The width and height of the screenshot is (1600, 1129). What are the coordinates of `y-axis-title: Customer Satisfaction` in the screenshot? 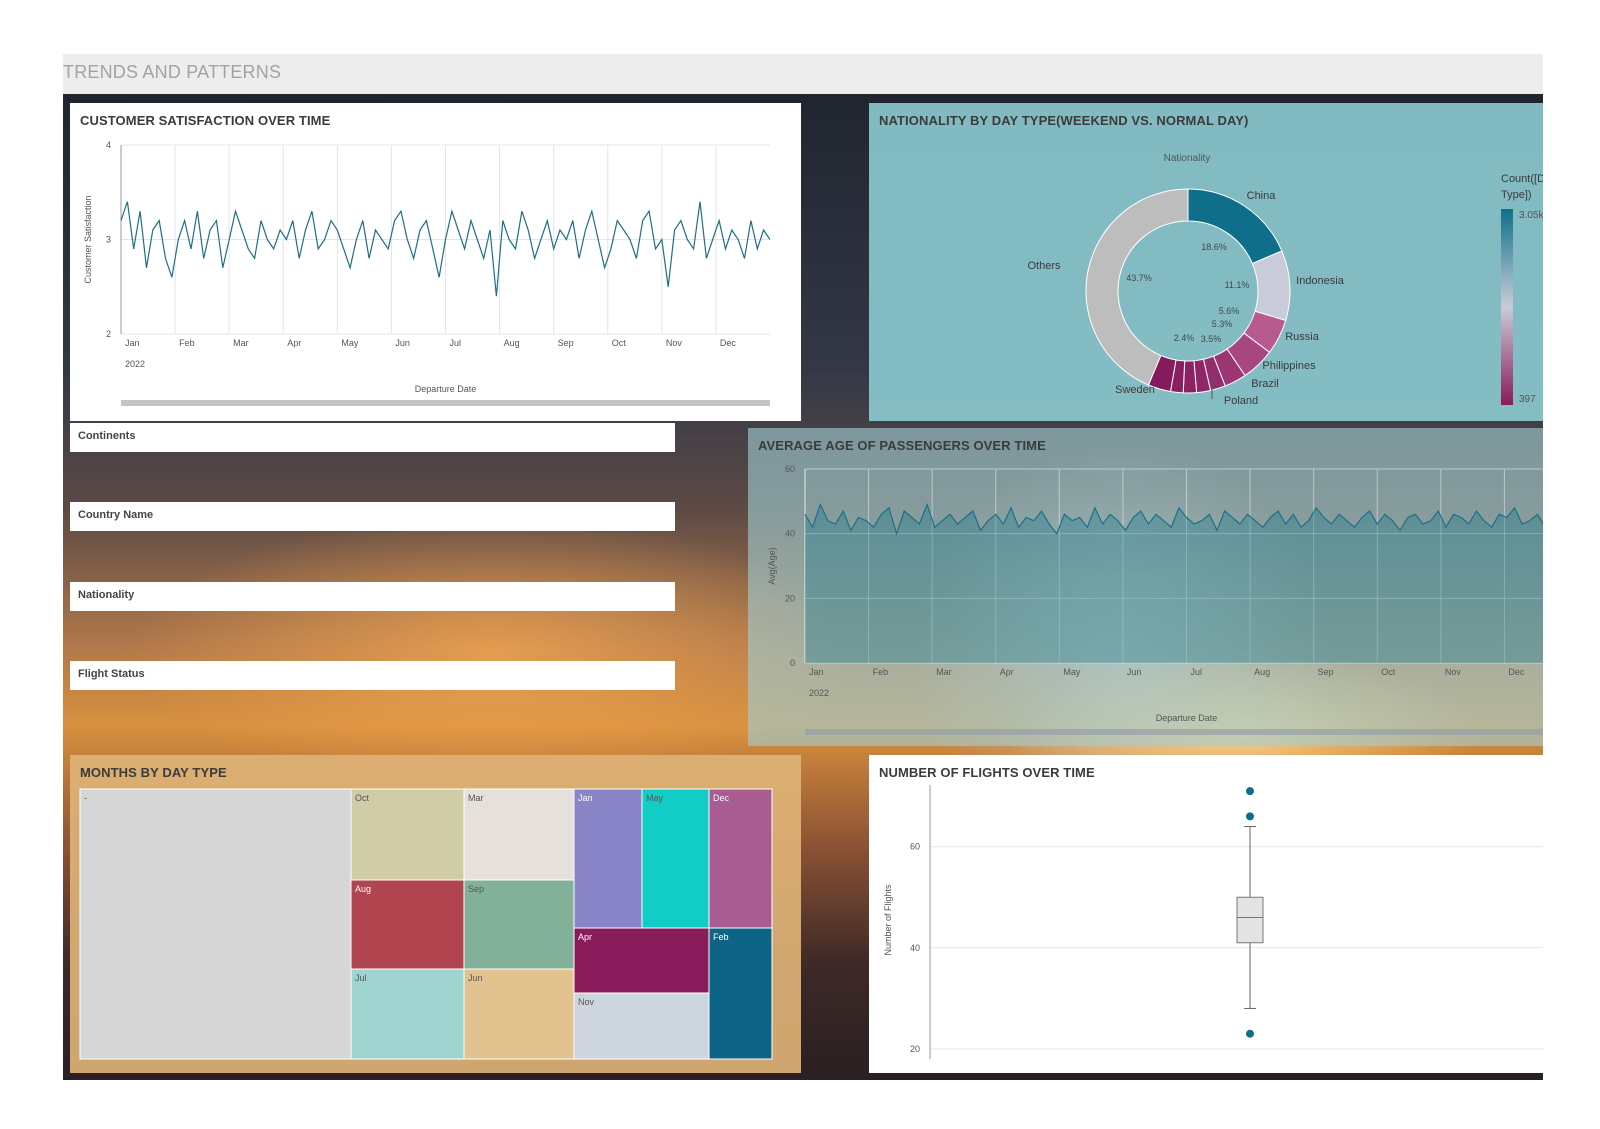 It's located at (88, 239).